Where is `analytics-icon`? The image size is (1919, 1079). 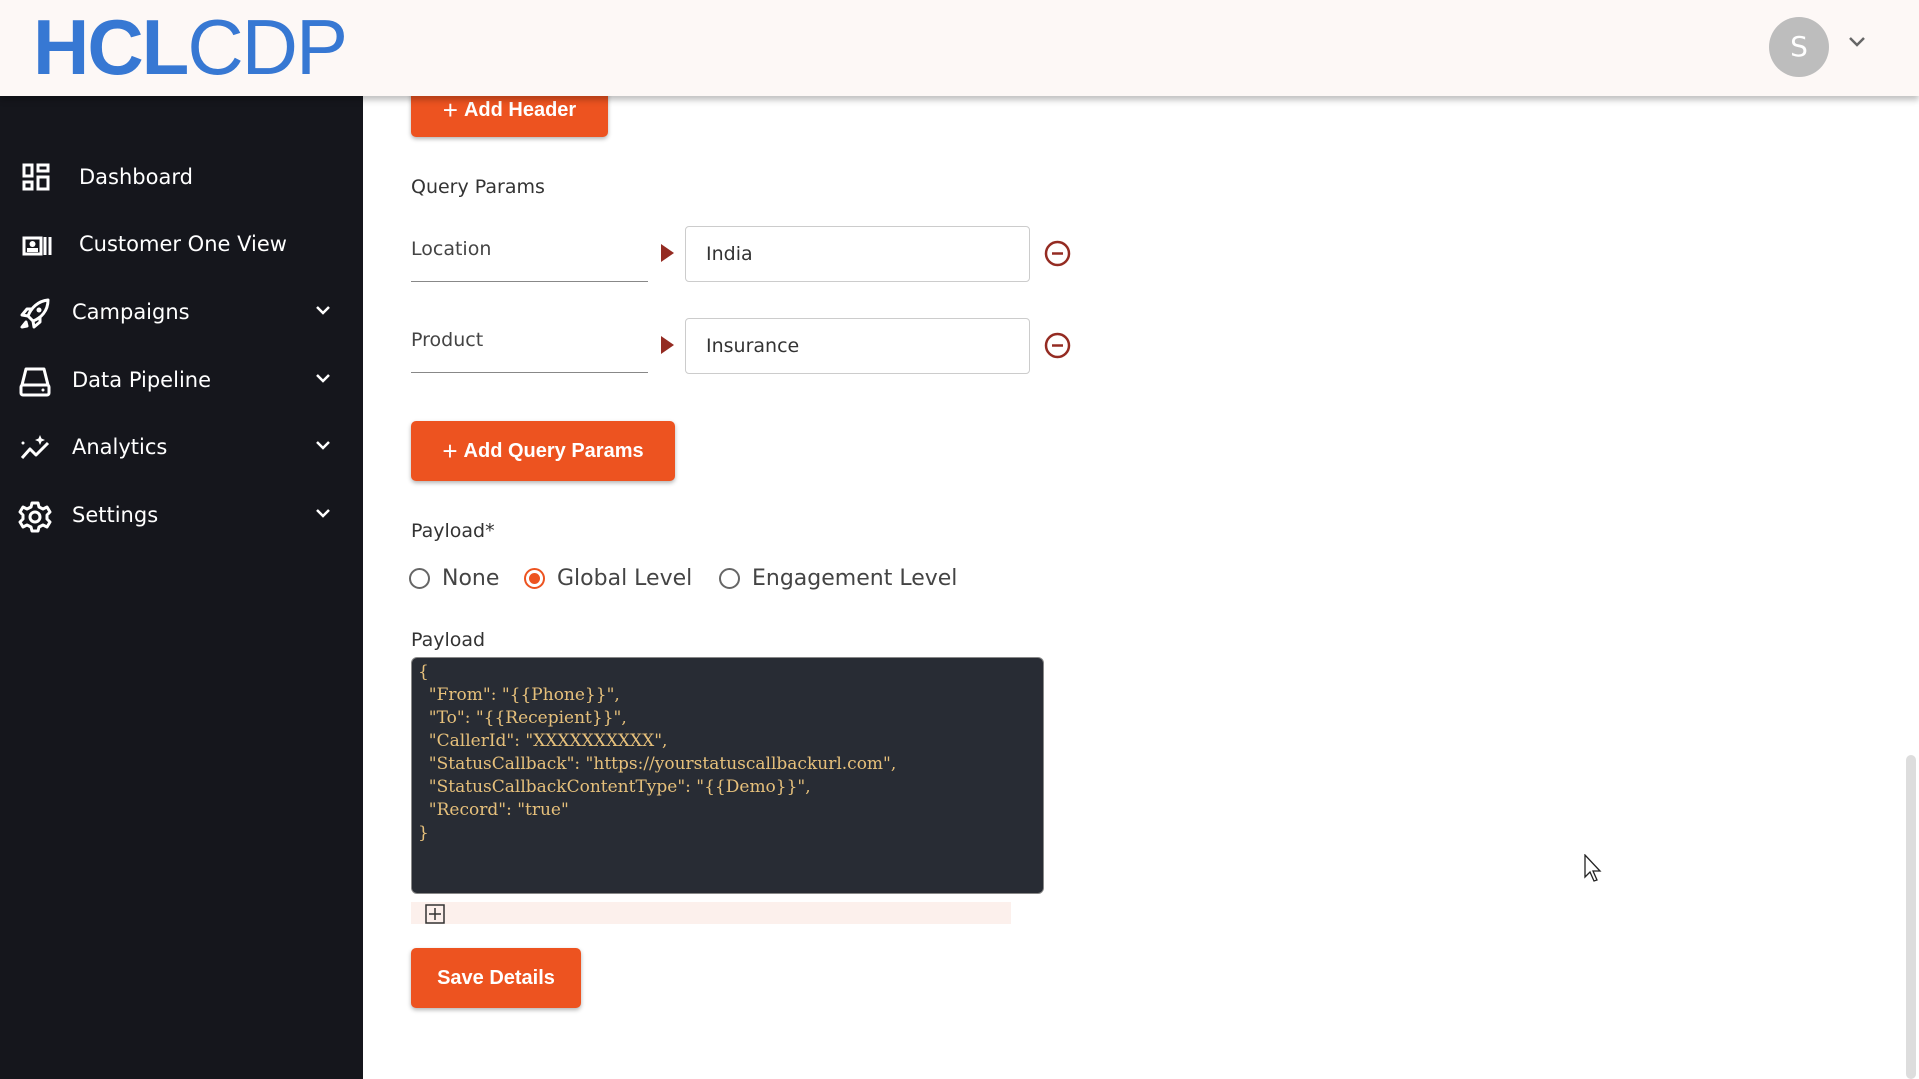
analytics-icon is located at coordinates (35, 447).